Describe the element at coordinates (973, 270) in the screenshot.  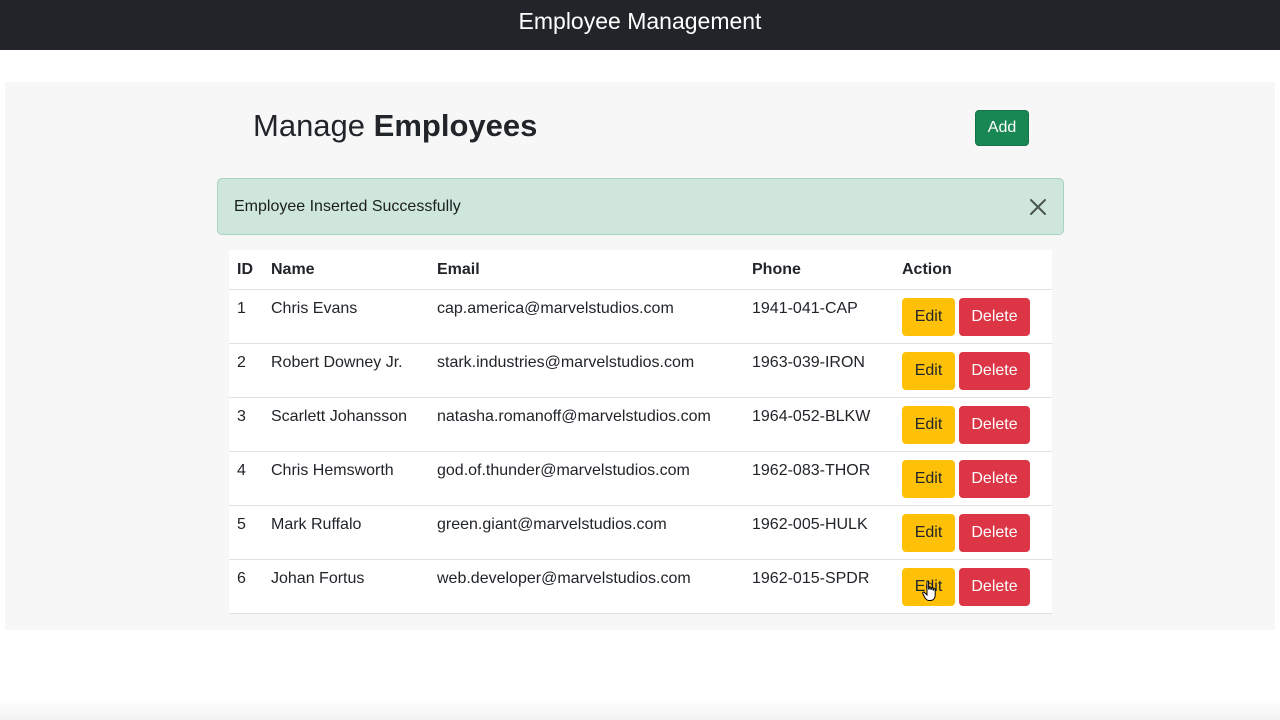
I see `column-header-action: Action` at that location.